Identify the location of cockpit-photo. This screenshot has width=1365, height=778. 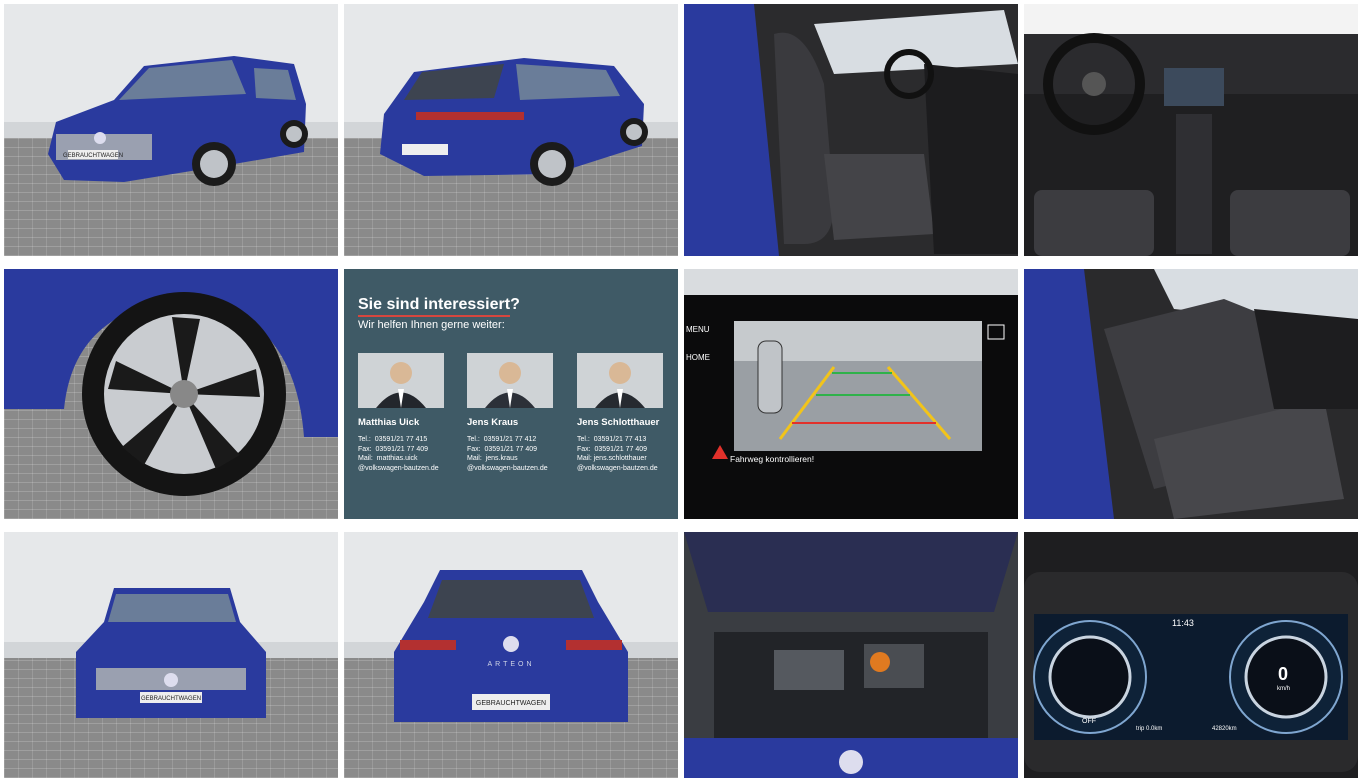
(1191, 130).